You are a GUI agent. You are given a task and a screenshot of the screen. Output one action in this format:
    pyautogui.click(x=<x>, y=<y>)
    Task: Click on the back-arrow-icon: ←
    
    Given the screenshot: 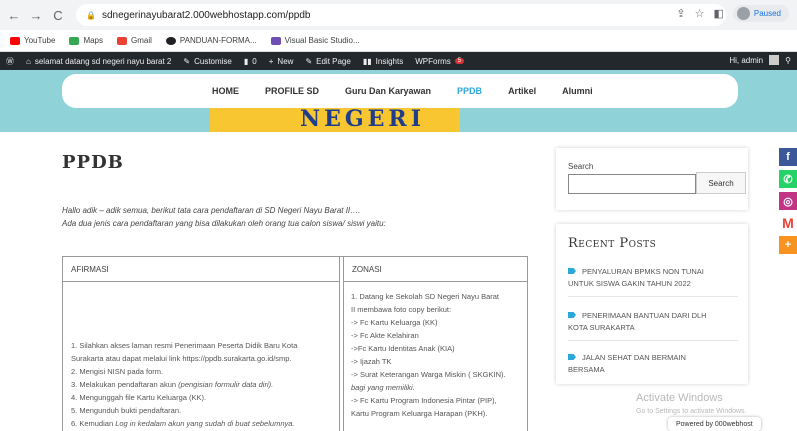 What is the action you would take?
    pyautogui.click(x=14, y=15)
    